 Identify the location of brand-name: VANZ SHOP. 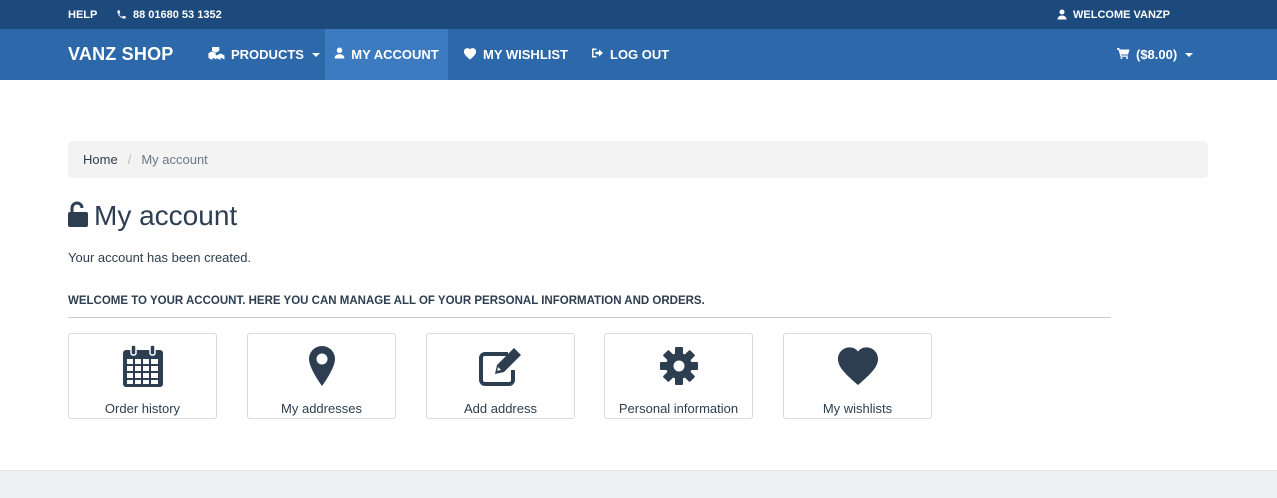
(121, 54).